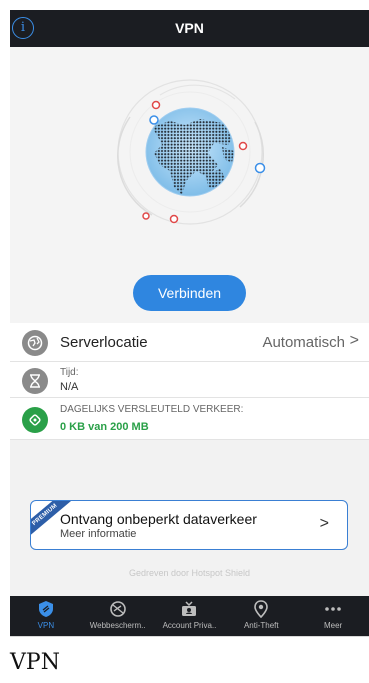 Image resolution: width=369 pixels, height=683 pixels. I want to click on tab-more-label: Meer, so click(333, 625).